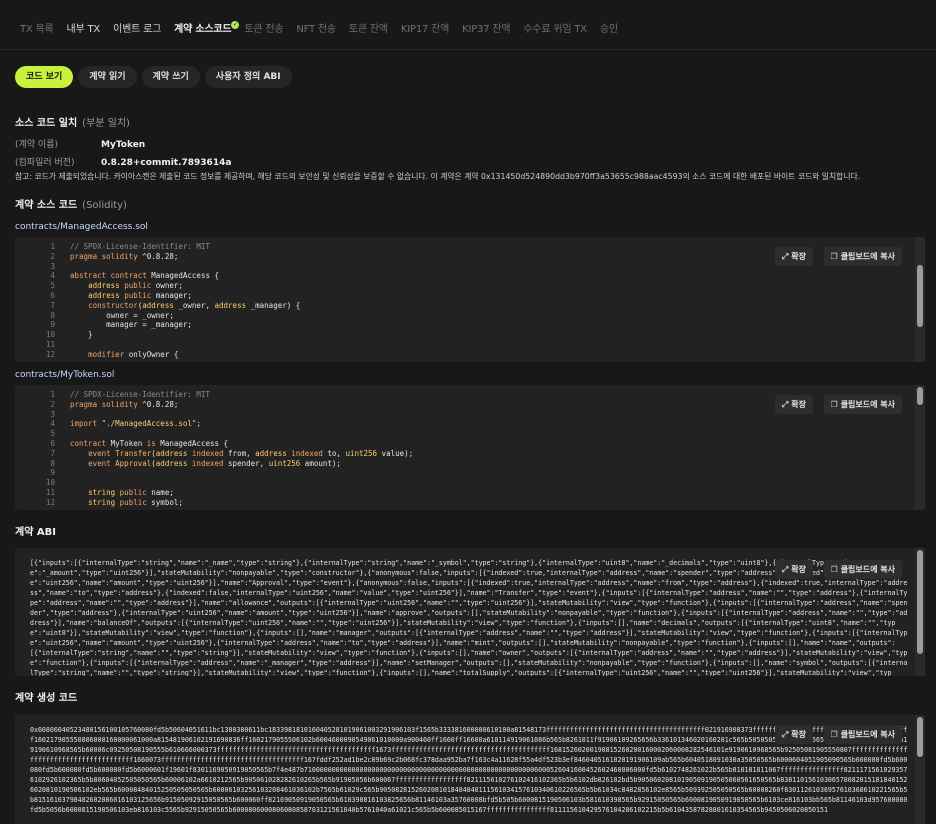 This screenshot has height=824, width=936. What do you see at coordinates (44, 77) in the screenshot?
I see `code-view-tab: 코드 보기` at bounding box center [44, 77].